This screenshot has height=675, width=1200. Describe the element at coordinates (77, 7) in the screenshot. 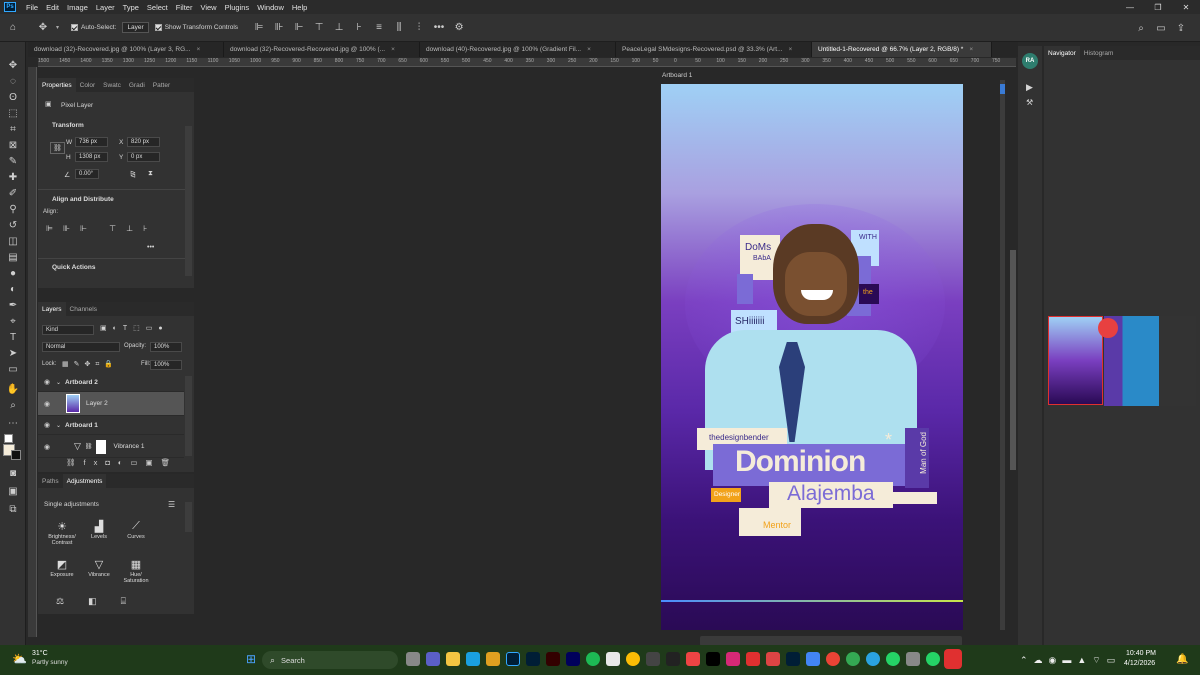

I see `menu-image: Image` at that location.